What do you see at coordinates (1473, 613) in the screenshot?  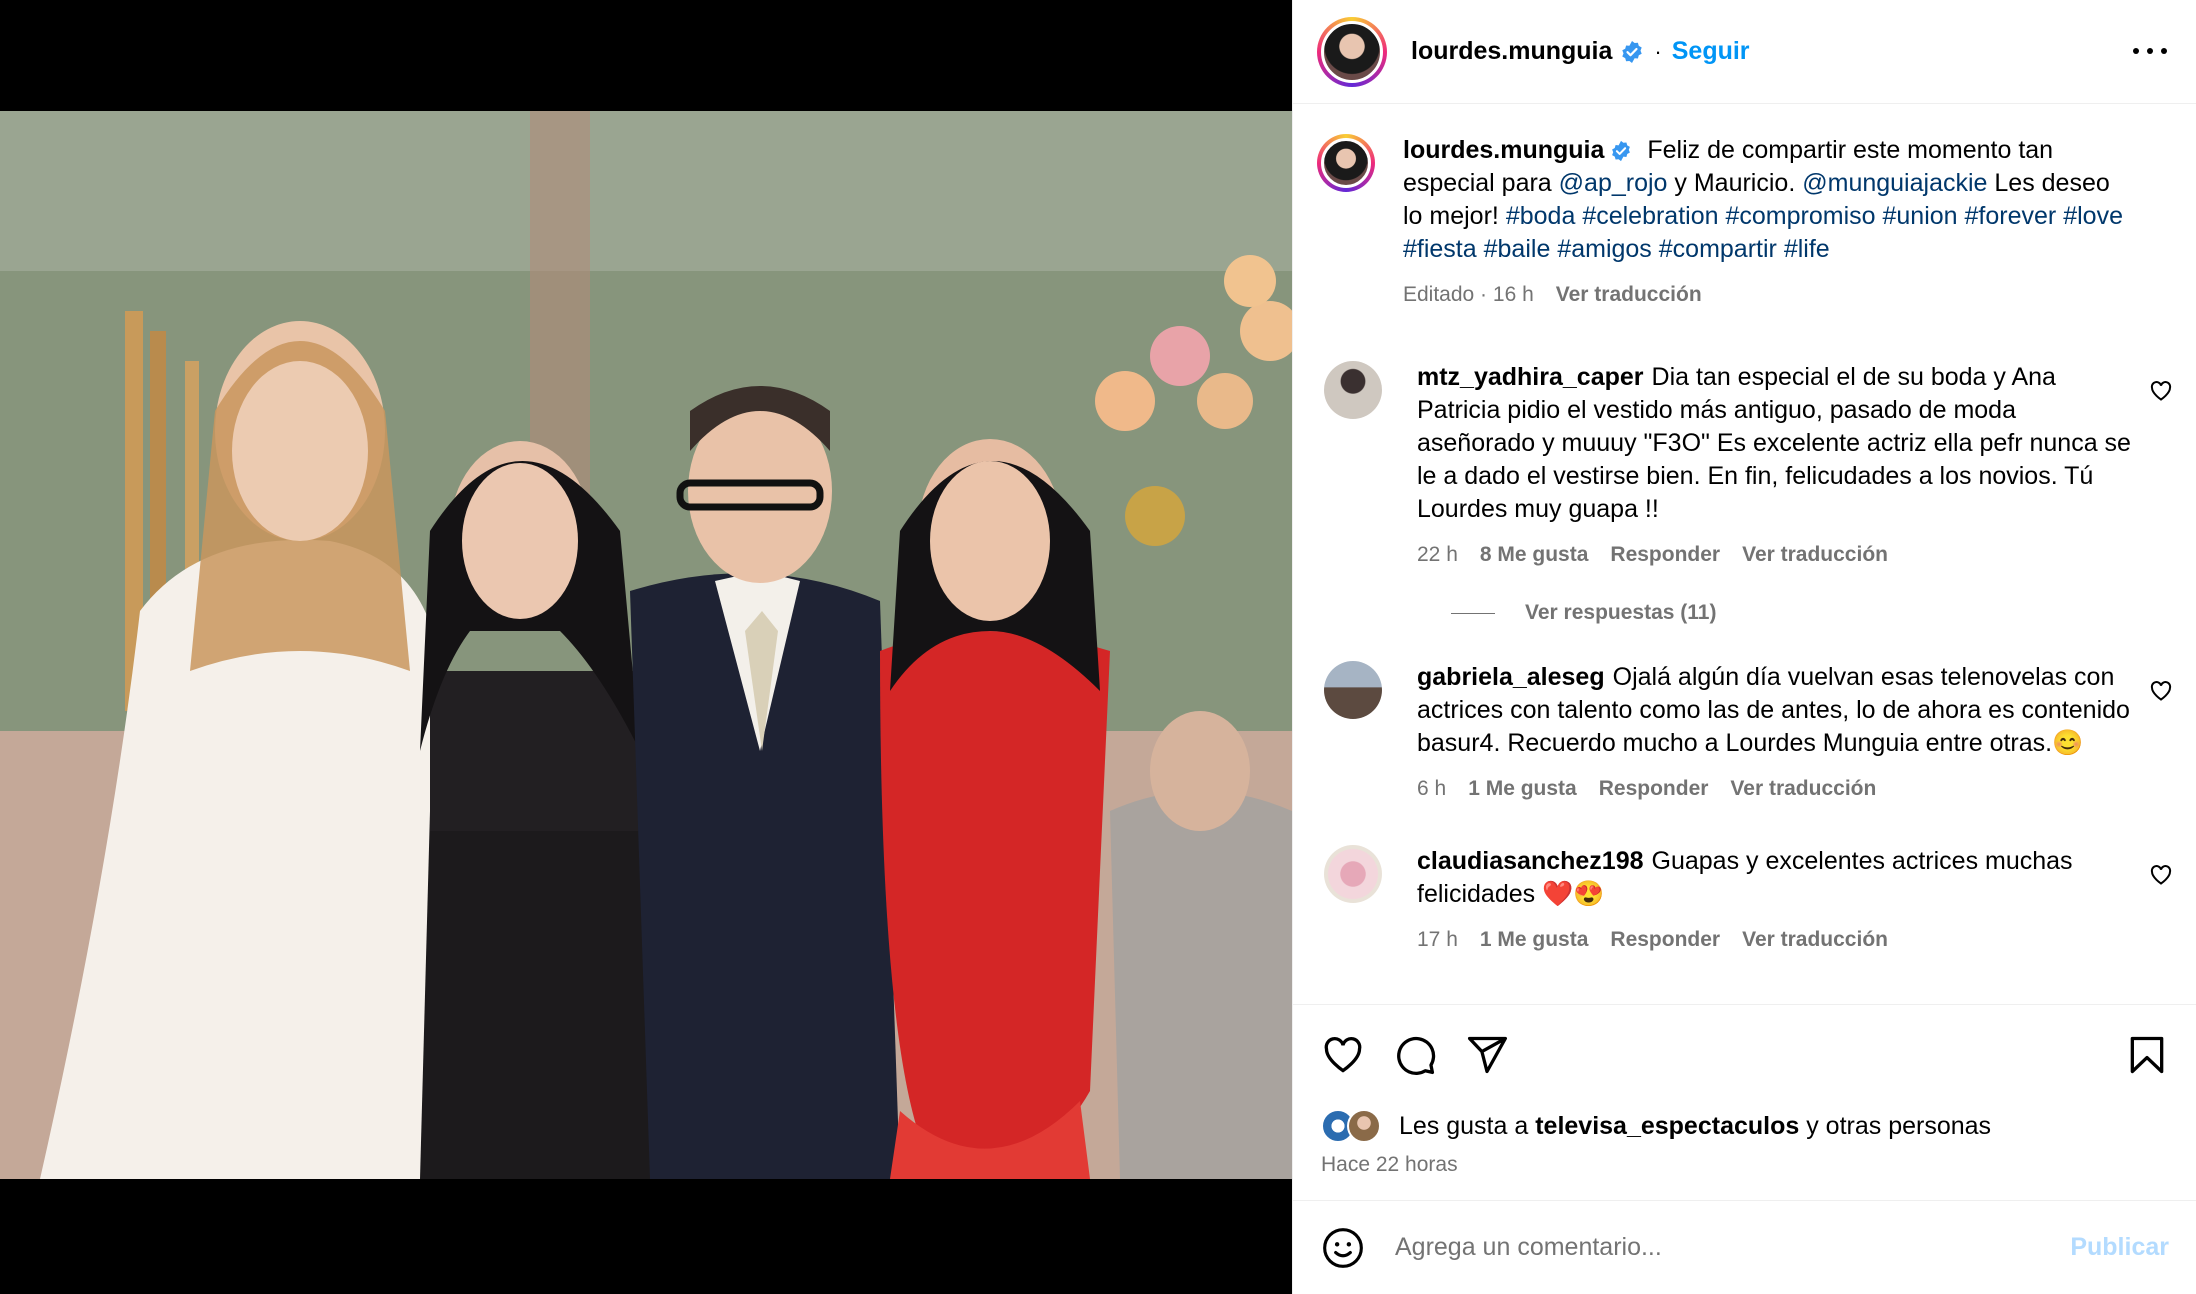 I see `replies-divider` at bounding box center [1473, 613].